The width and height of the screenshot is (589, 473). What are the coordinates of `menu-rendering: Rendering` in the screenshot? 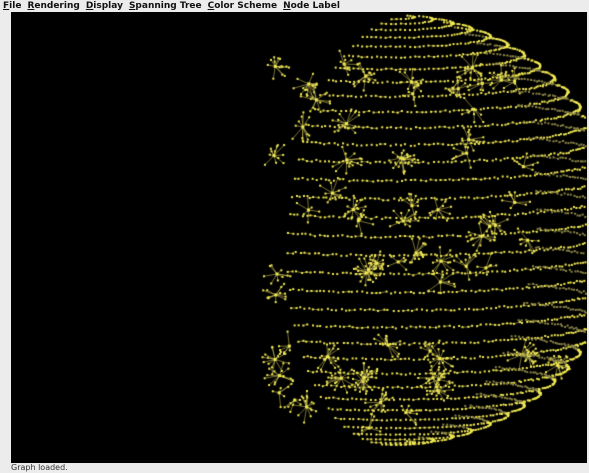 It's located at (53, 6).